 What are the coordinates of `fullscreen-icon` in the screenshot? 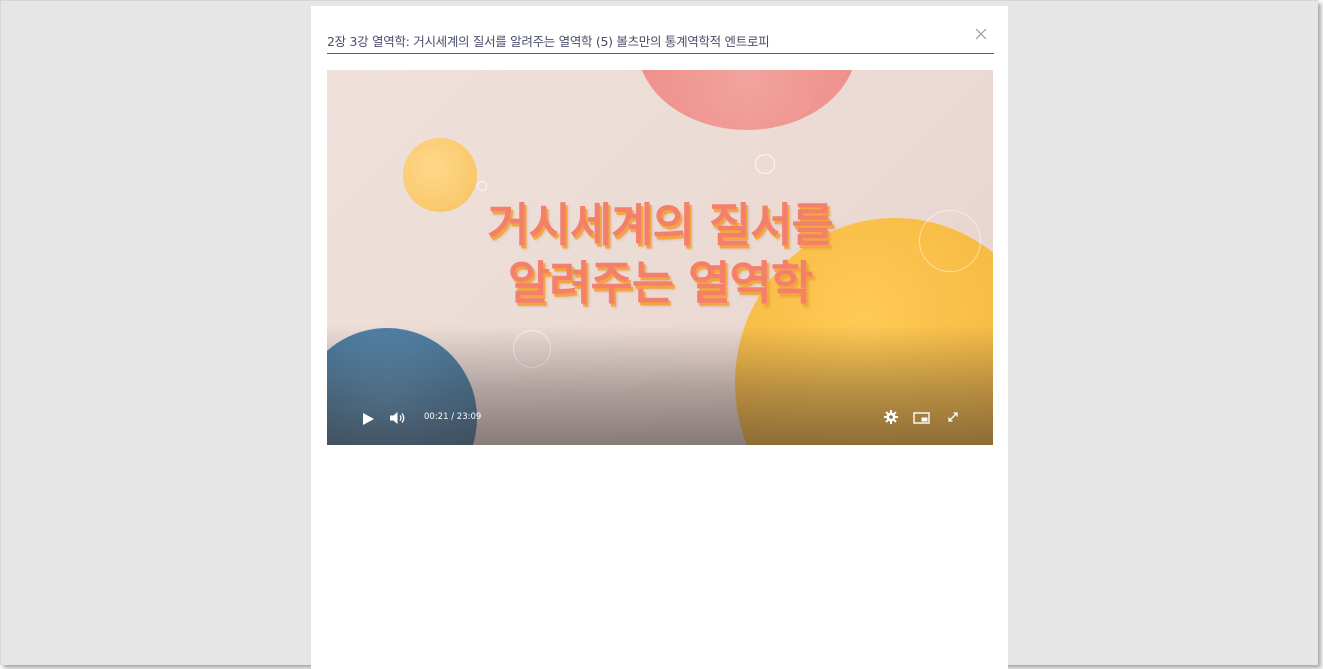 It's located at (953, 417).